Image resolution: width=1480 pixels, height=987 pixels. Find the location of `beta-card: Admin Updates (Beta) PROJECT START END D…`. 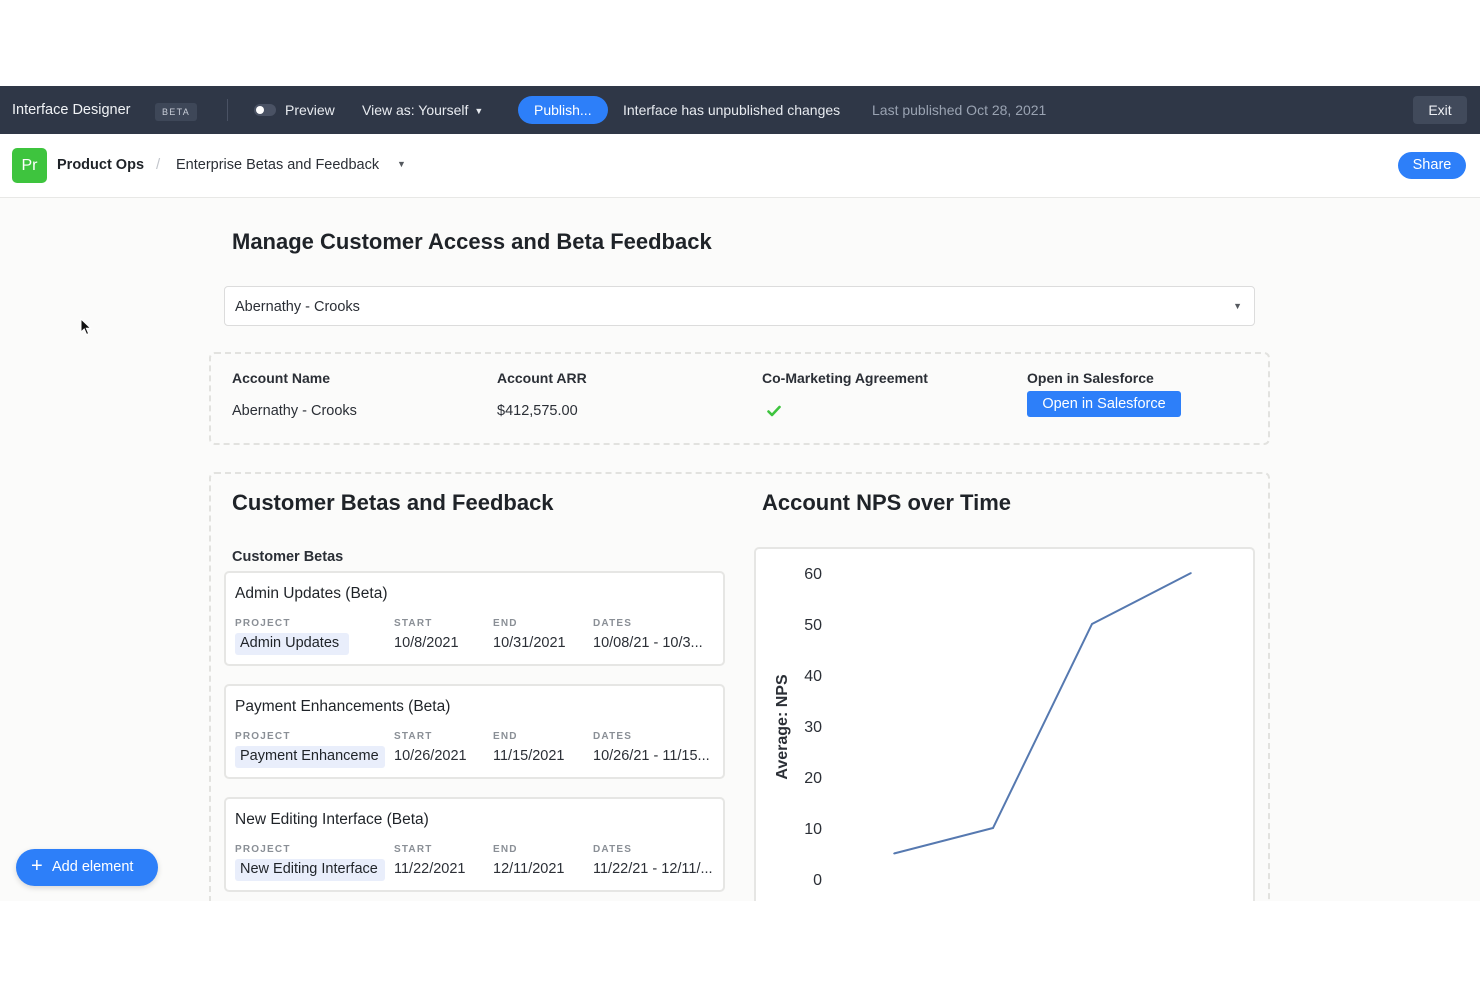

beta-card: Admin Updates (Beta) PROJECT START END D… is located at coordinates (474, 618).